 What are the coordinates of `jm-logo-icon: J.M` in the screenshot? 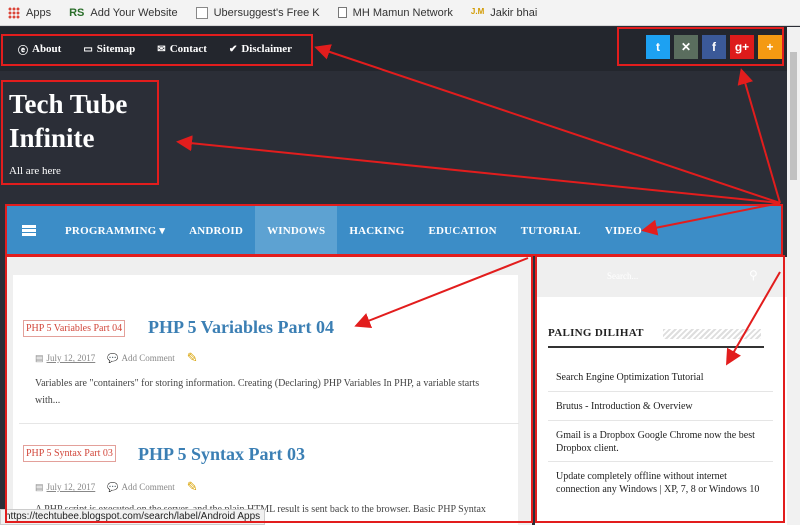 It's located at (477, 11).